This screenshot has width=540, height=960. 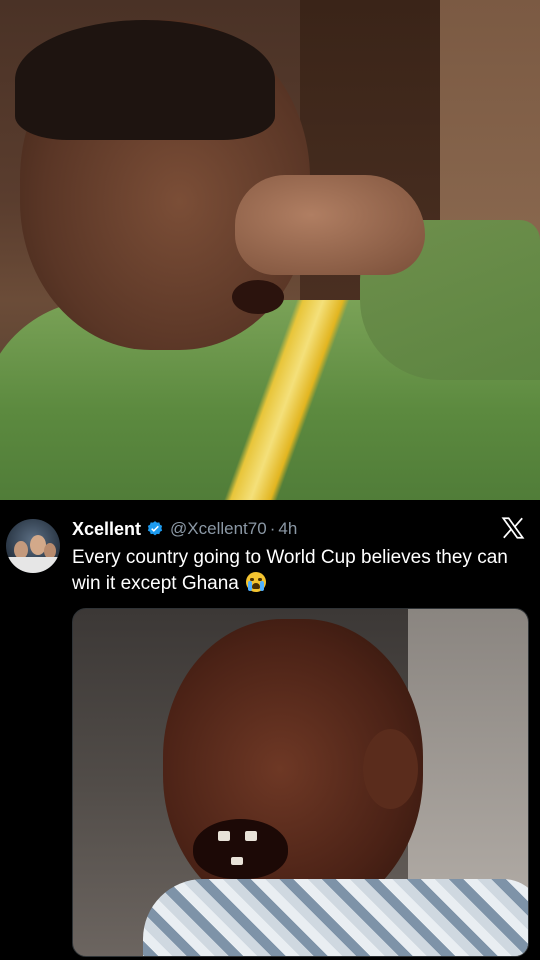 I want to click on avatar-shirt, so click(x=33, y=565).